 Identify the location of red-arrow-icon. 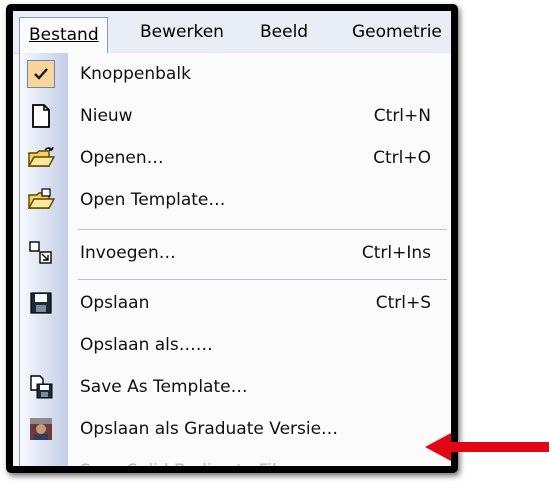
(487, 447).